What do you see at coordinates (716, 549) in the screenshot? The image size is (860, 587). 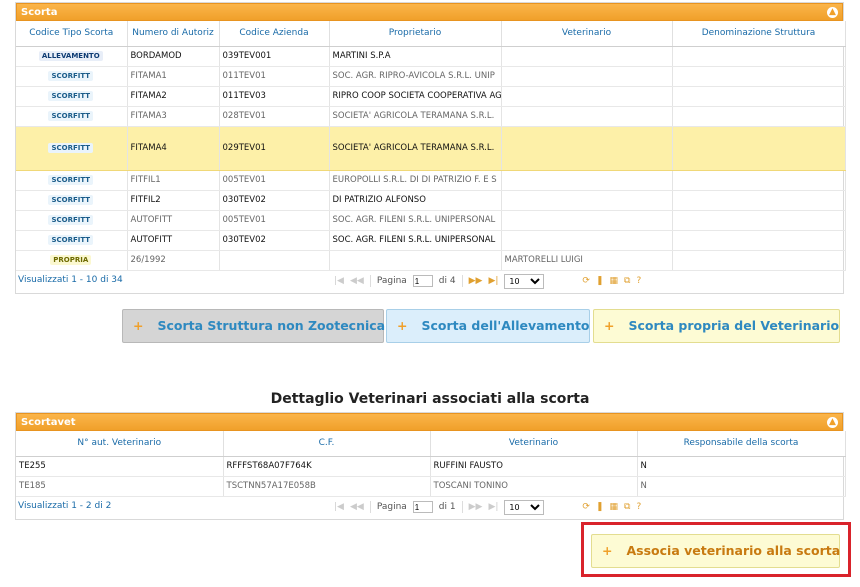 I see `highlight-box` at bounding box center [716, 549].